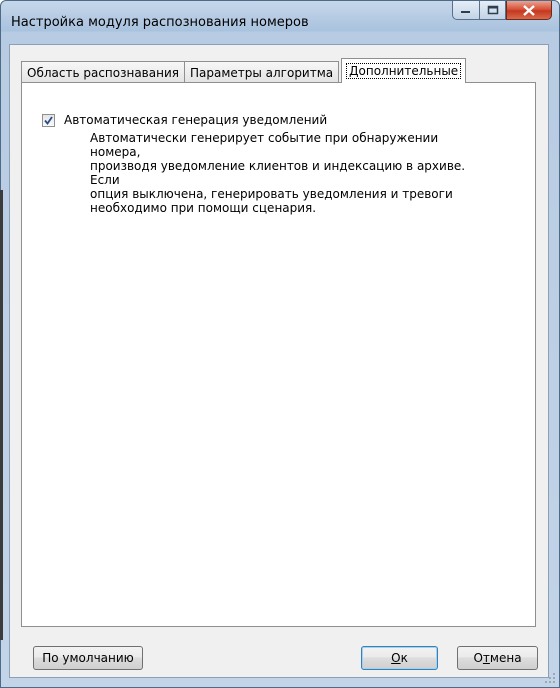 The height and width of the screenshot is (688, 560). Describe the element at coordinates (196, 120) in the screenshot. I see `auto-notifications-label: Автоматическая генерация уведомлений` at that location.